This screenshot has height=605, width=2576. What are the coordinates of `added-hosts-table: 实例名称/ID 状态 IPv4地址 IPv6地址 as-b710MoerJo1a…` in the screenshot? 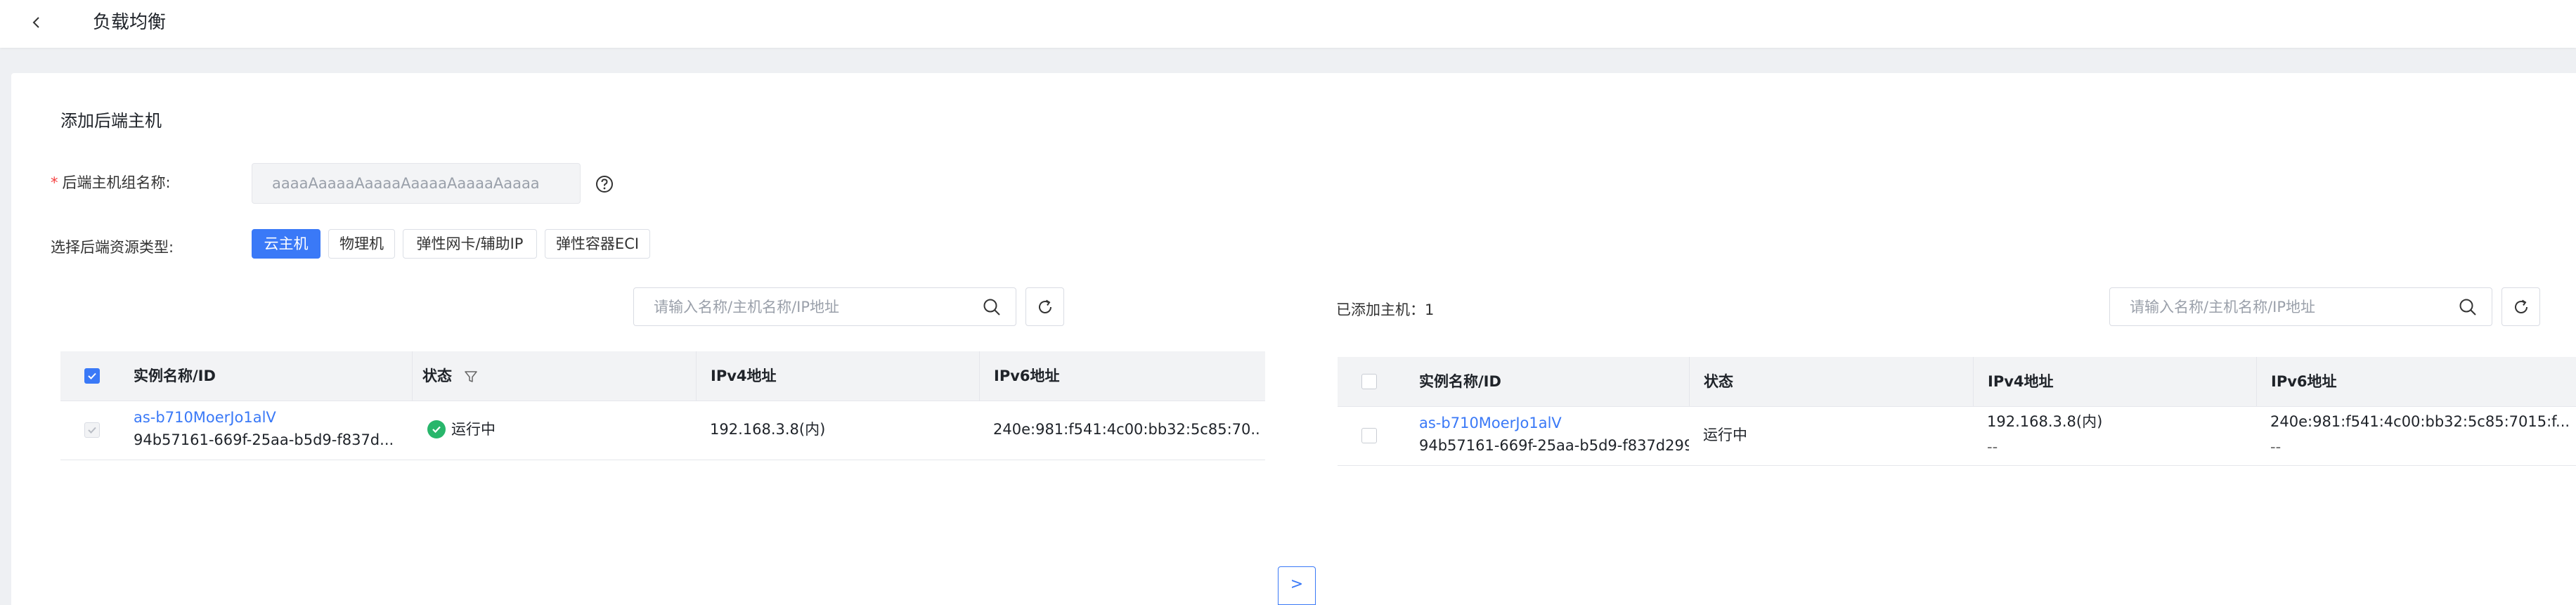 It's located at (1957, 413).